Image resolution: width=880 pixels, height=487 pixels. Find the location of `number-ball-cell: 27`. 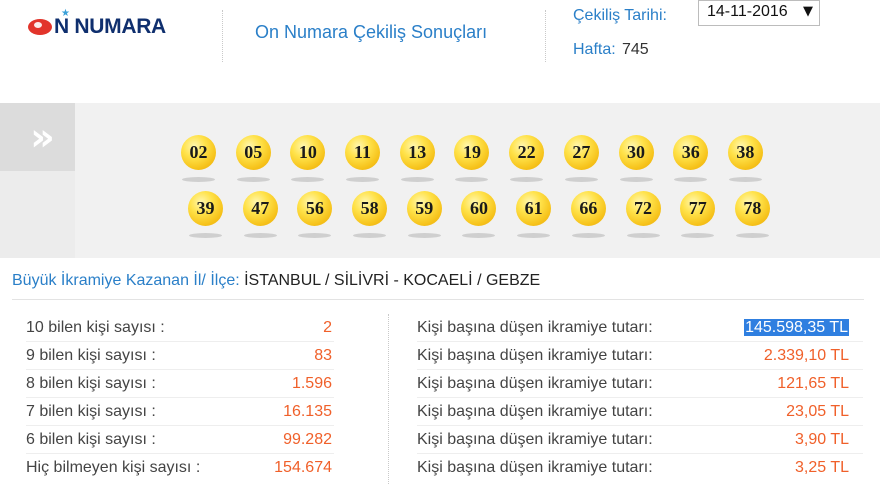

number-ball-cell: 27 is located at coordinates (591, 161).